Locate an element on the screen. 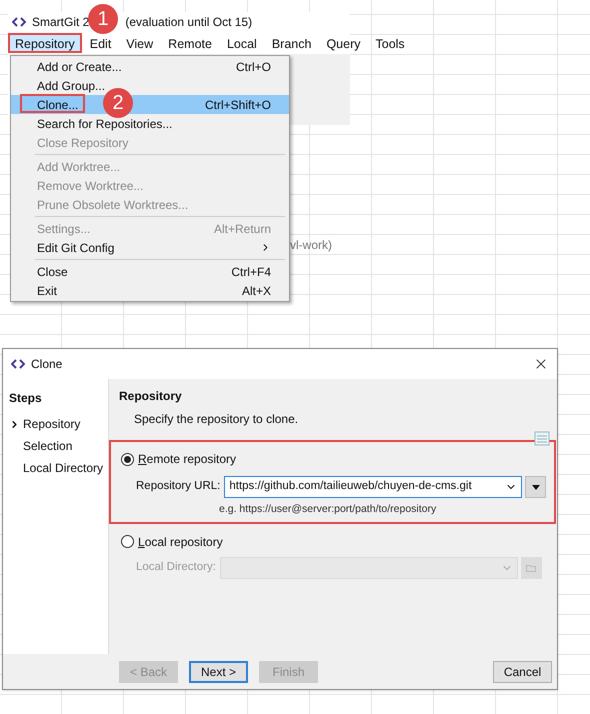  folder-icon is located at coordinates (531, 568).